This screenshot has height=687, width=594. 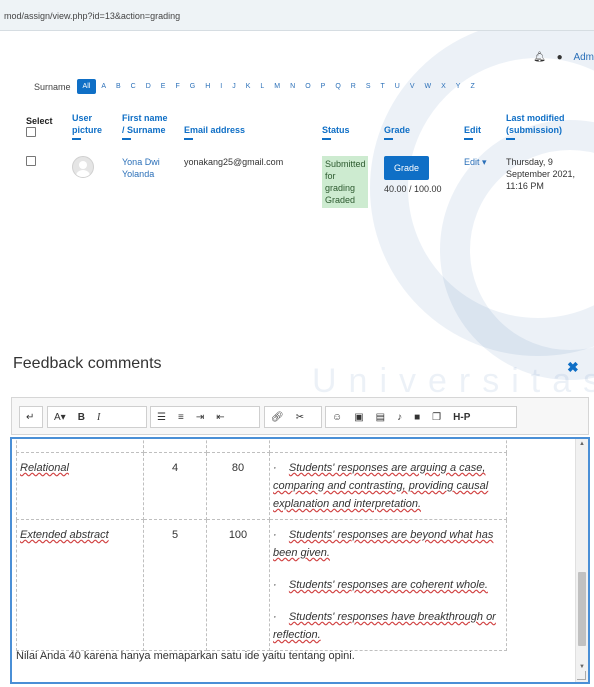 What do you see at coordinates (221, 86) in the screenshot?
I see `filter-letter-i: I` at bounding box center [221, 86].